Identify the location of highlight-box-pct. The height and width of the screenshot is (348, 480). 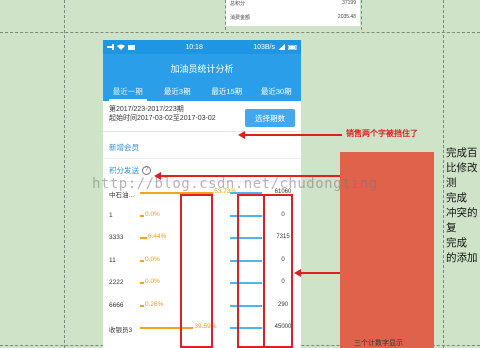
(196, 271).